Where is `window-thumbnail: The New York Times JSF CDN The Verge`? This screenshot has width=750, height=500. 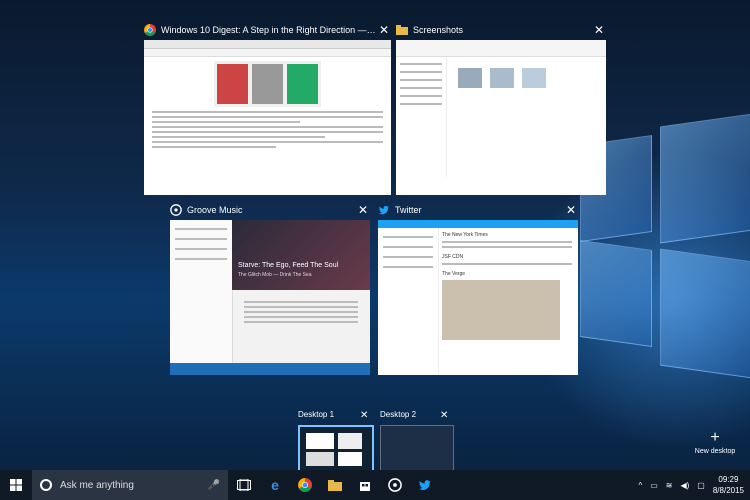 window-thumbnail: The New York Times JSF CDN The Verge is located at coordinates (478, 297).